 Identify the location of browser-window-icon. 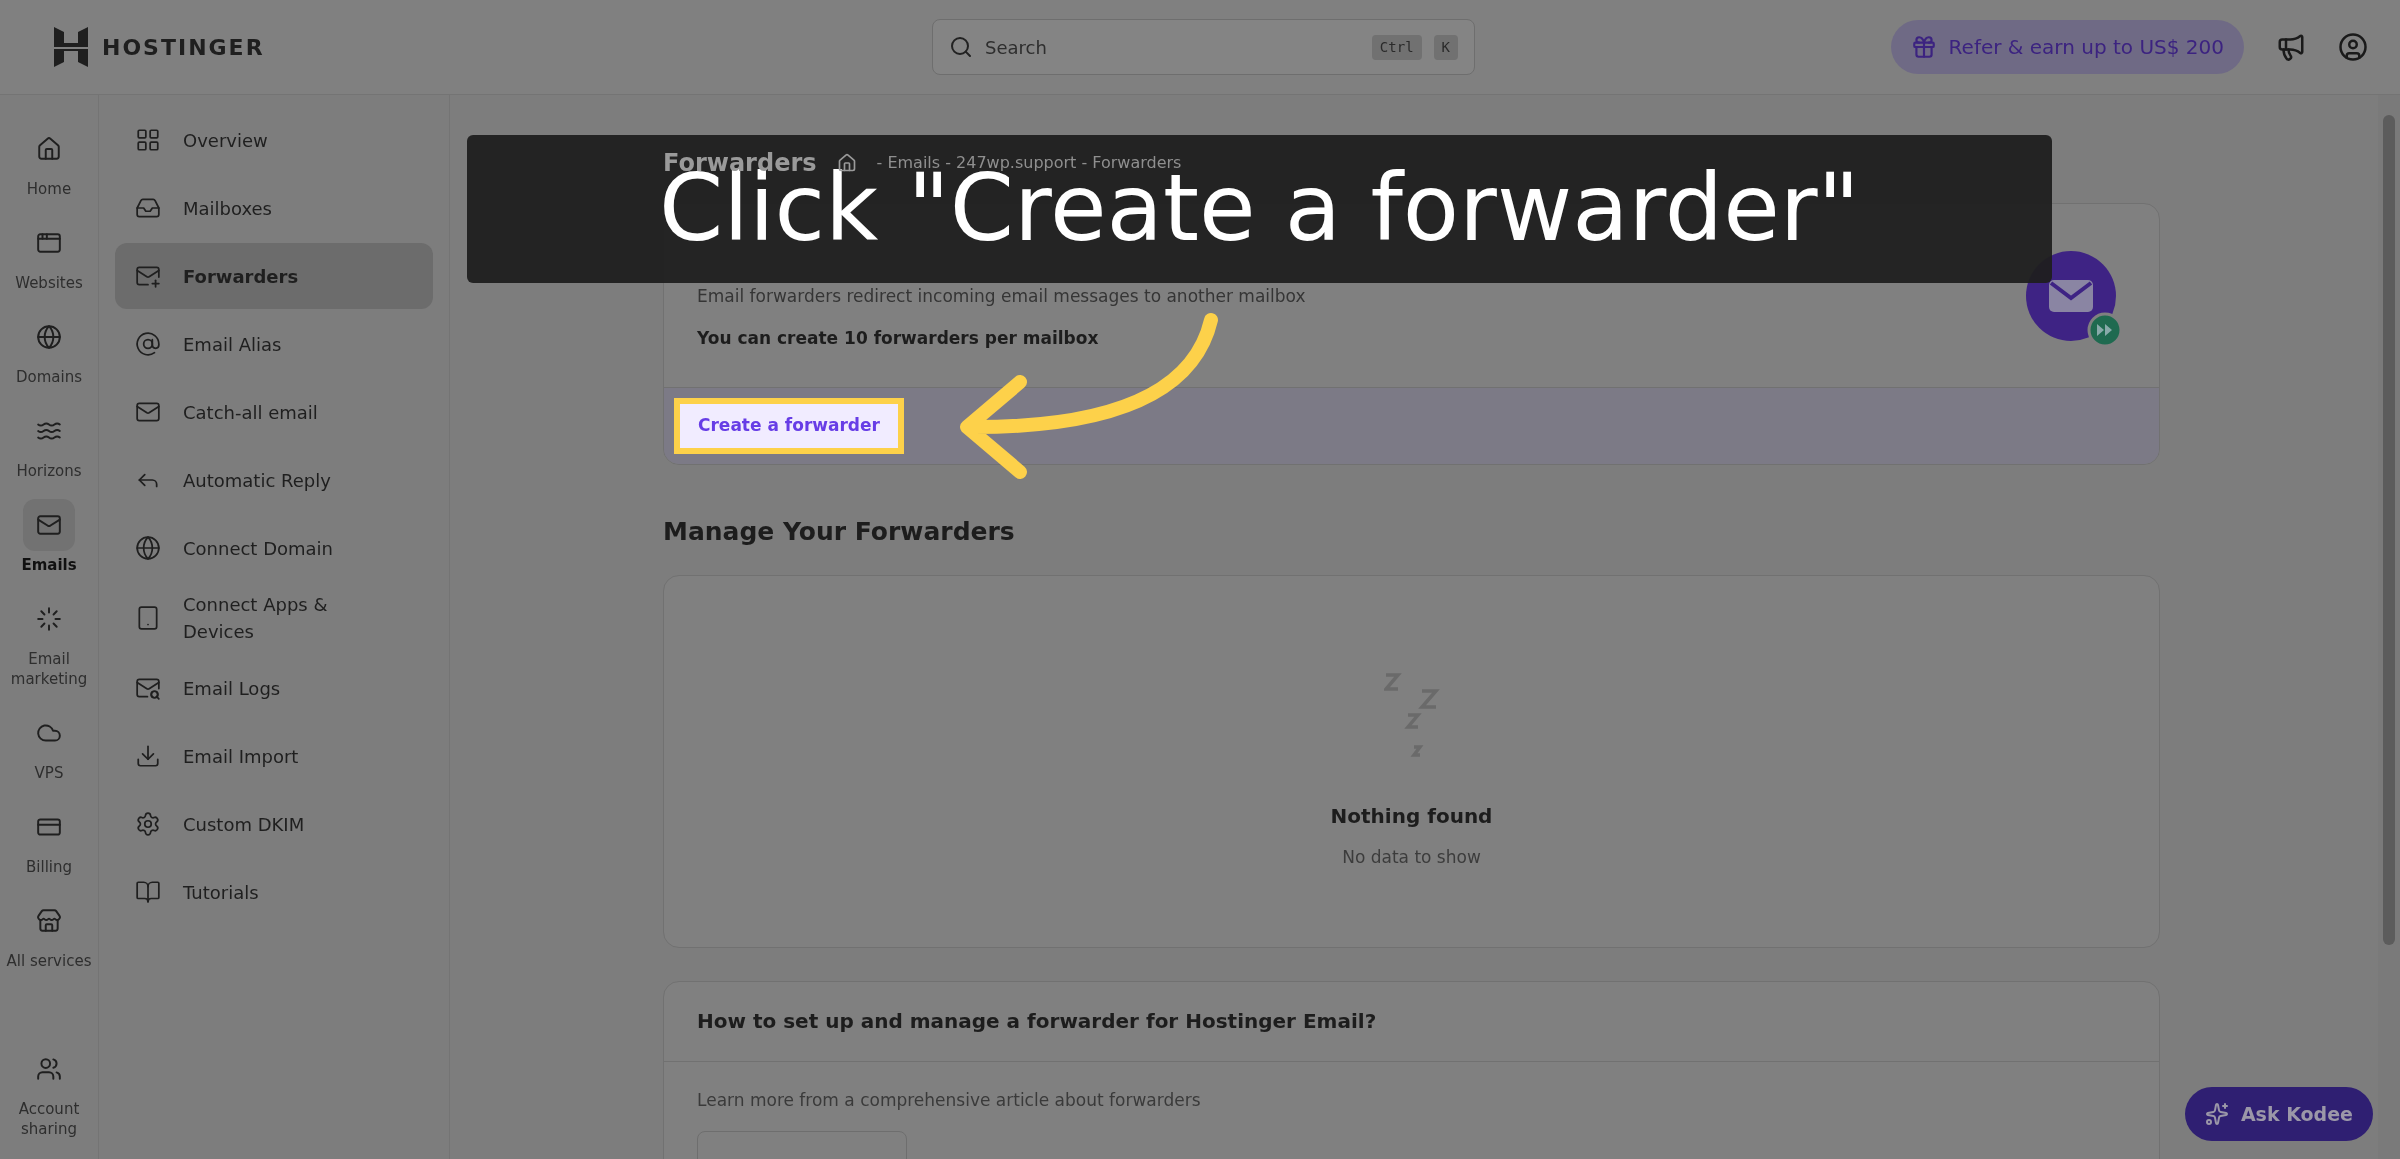
(49, 243).